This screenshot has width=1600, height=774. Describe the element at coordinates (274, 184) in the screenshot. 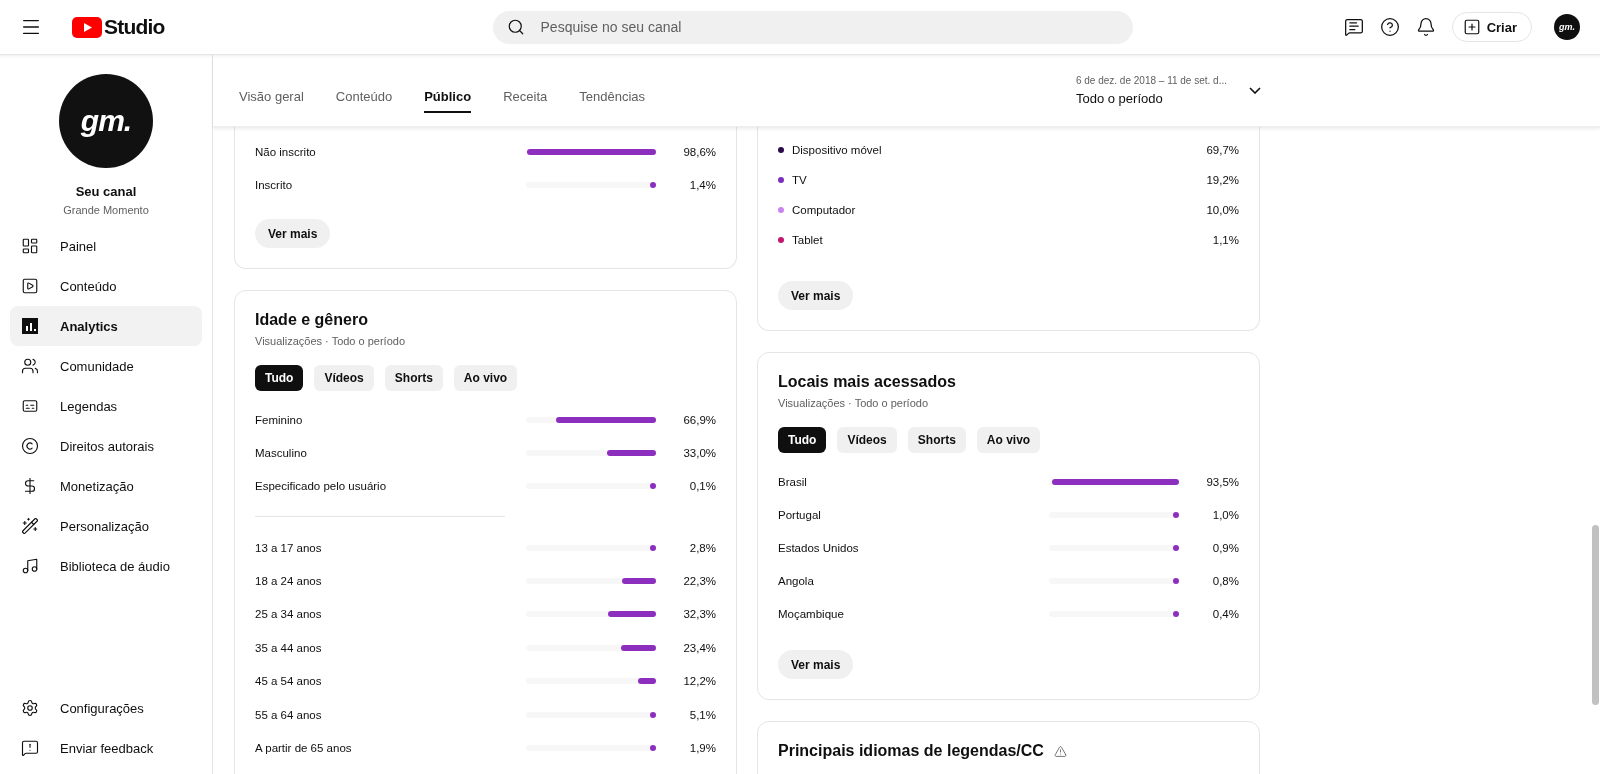

I see `row-label: Inscrito` at that location.